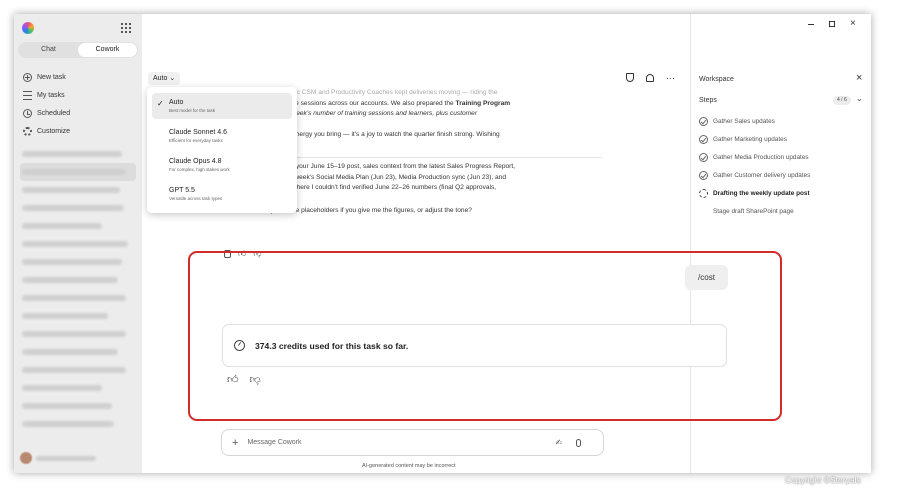  Describe the element at coordinates (630, 77) in the screenshot. I see `shield-icon` at that location.